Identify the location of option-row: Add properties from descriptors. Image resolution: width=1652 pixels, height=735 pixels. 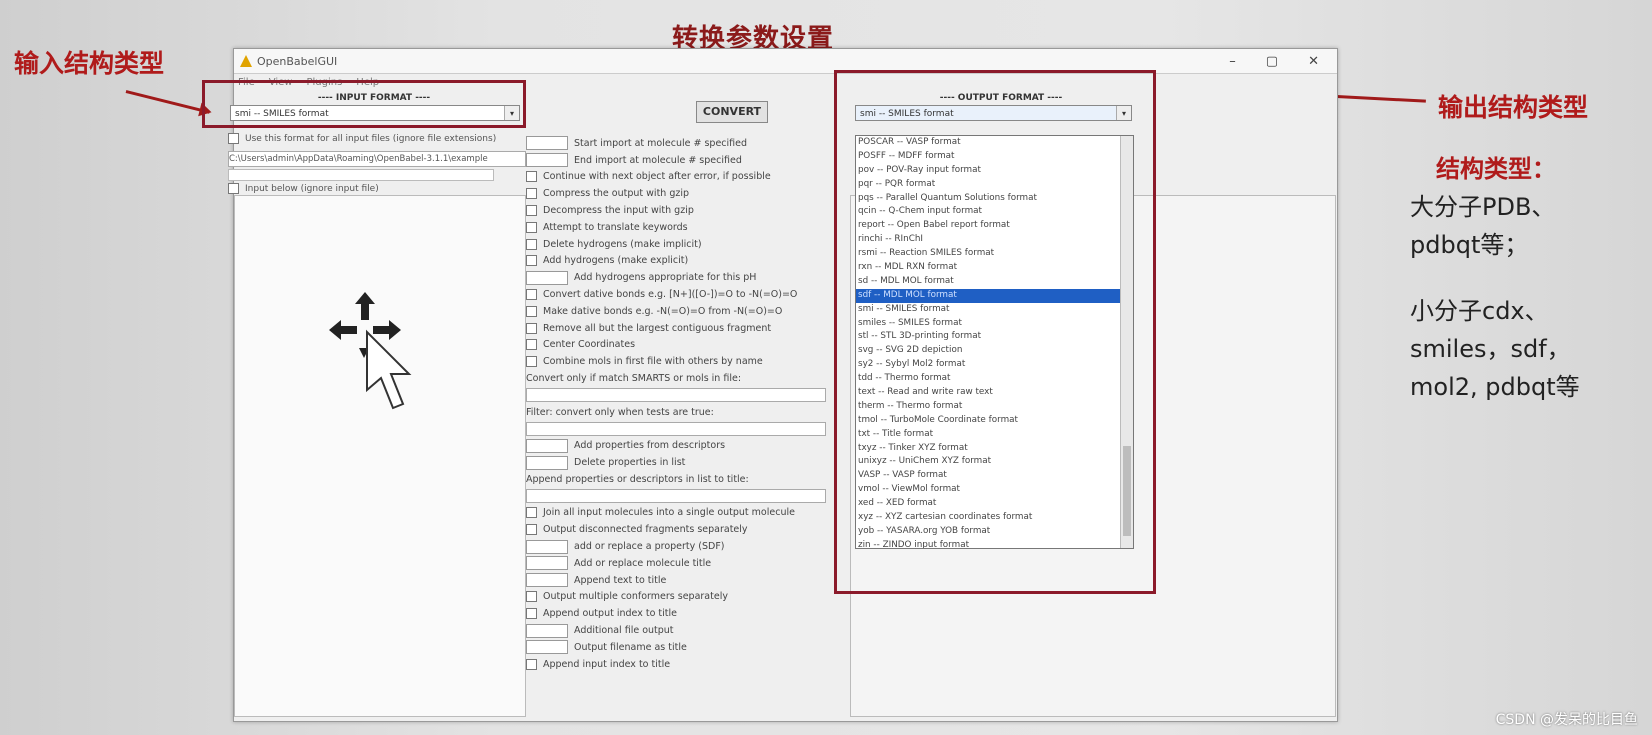
(681, 445).